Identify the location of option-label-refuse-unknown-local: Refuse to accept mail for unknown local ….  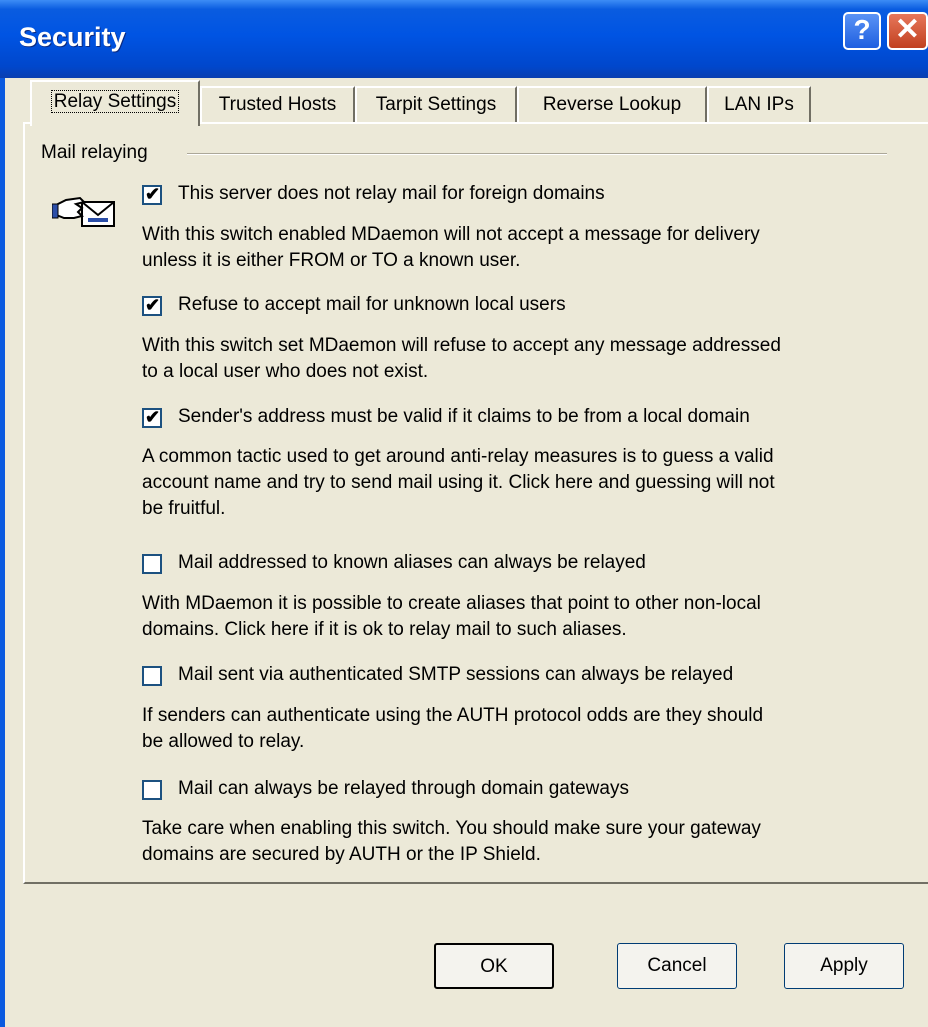
(372, 305).